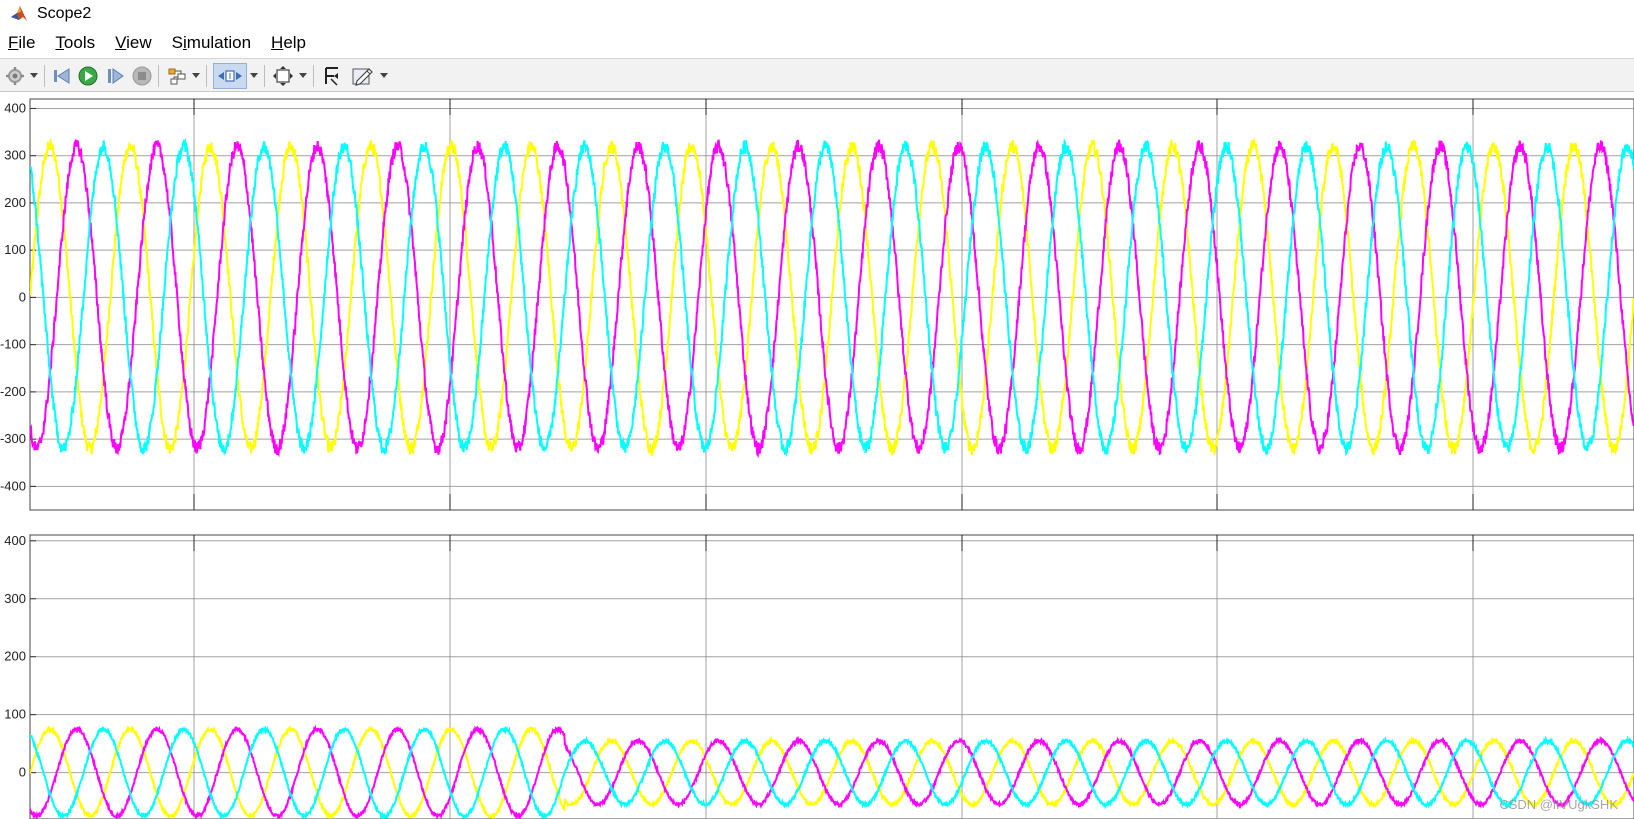 This screenshot has height=819, width=1634. Describe the element at coordinates (142, 76) in the screenshot. I see `stop-icon` at that location.